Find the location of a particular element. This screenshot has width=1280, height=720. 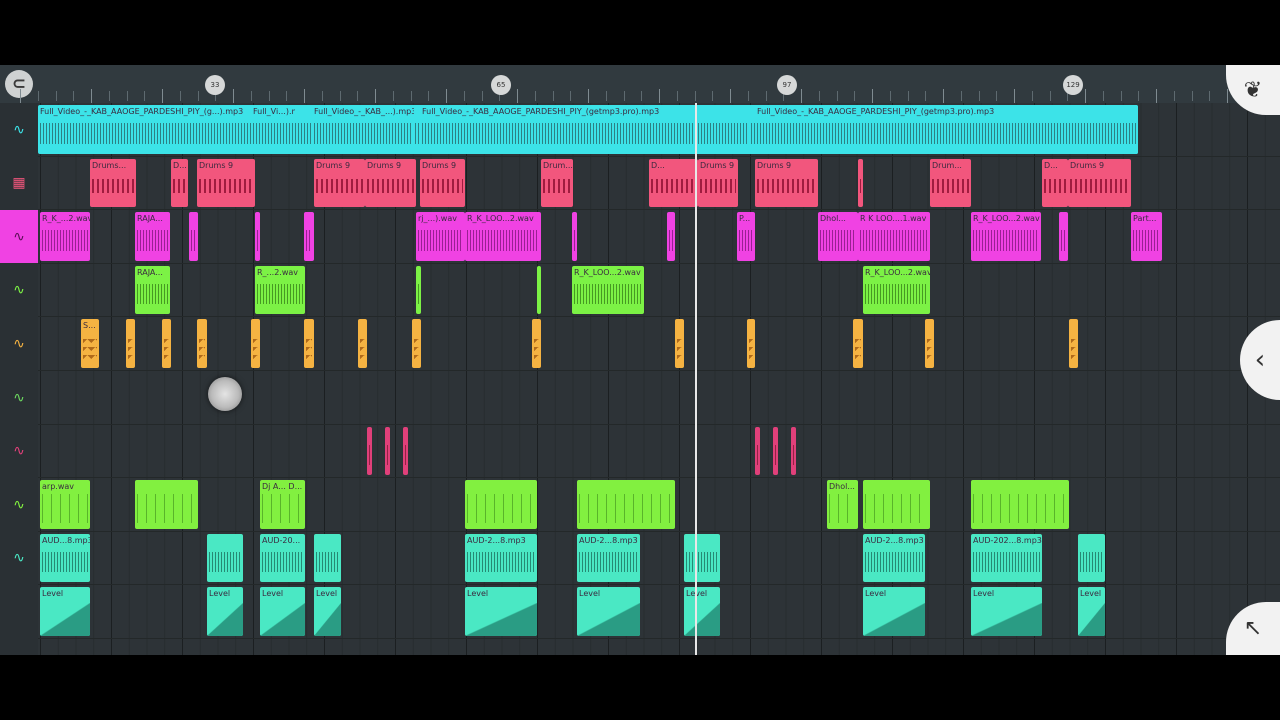

track-slot is located at coordinates (19, 611).